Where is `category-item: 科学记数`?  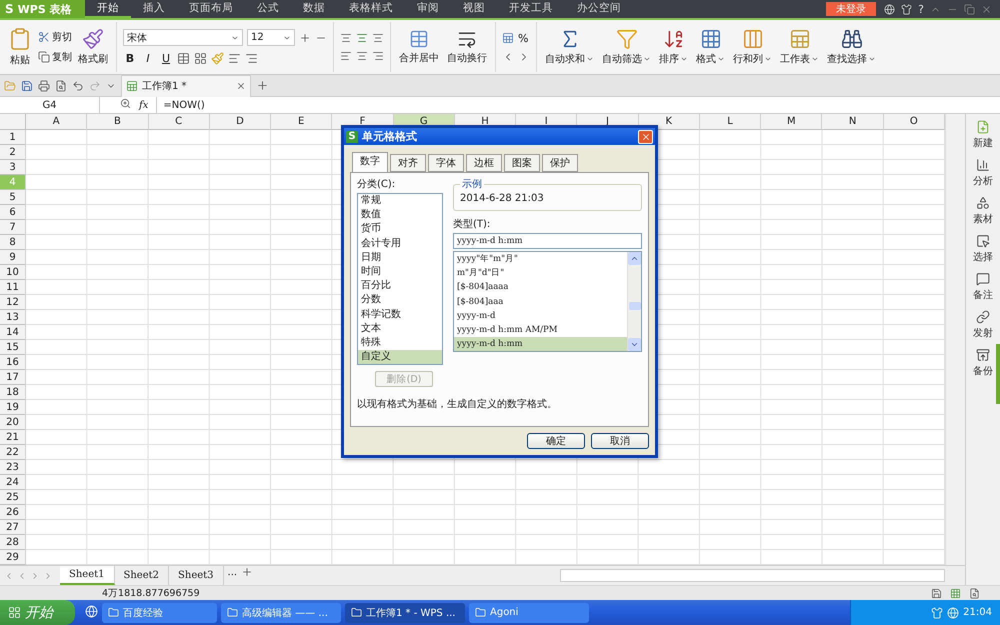
category-item: 科学记数 is located at coordinates (400, 315).